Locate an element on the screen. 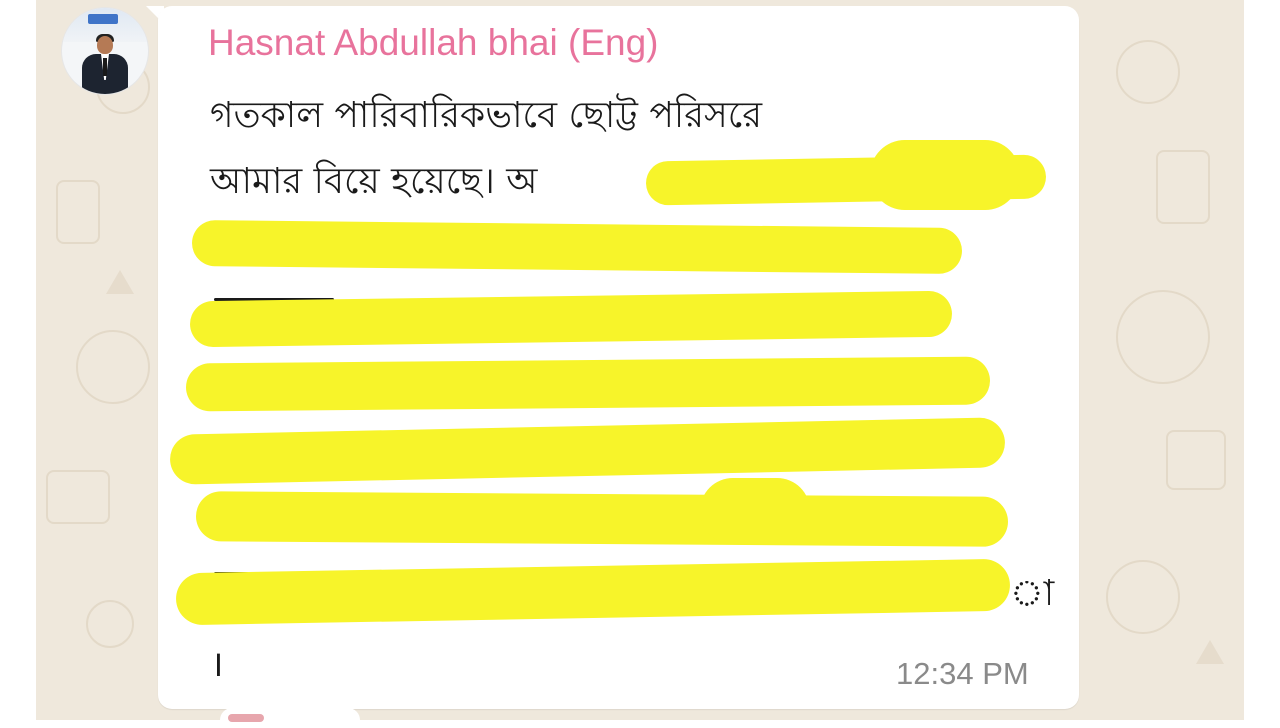  next-message-sender-peek is located at coordinates (246, 718).